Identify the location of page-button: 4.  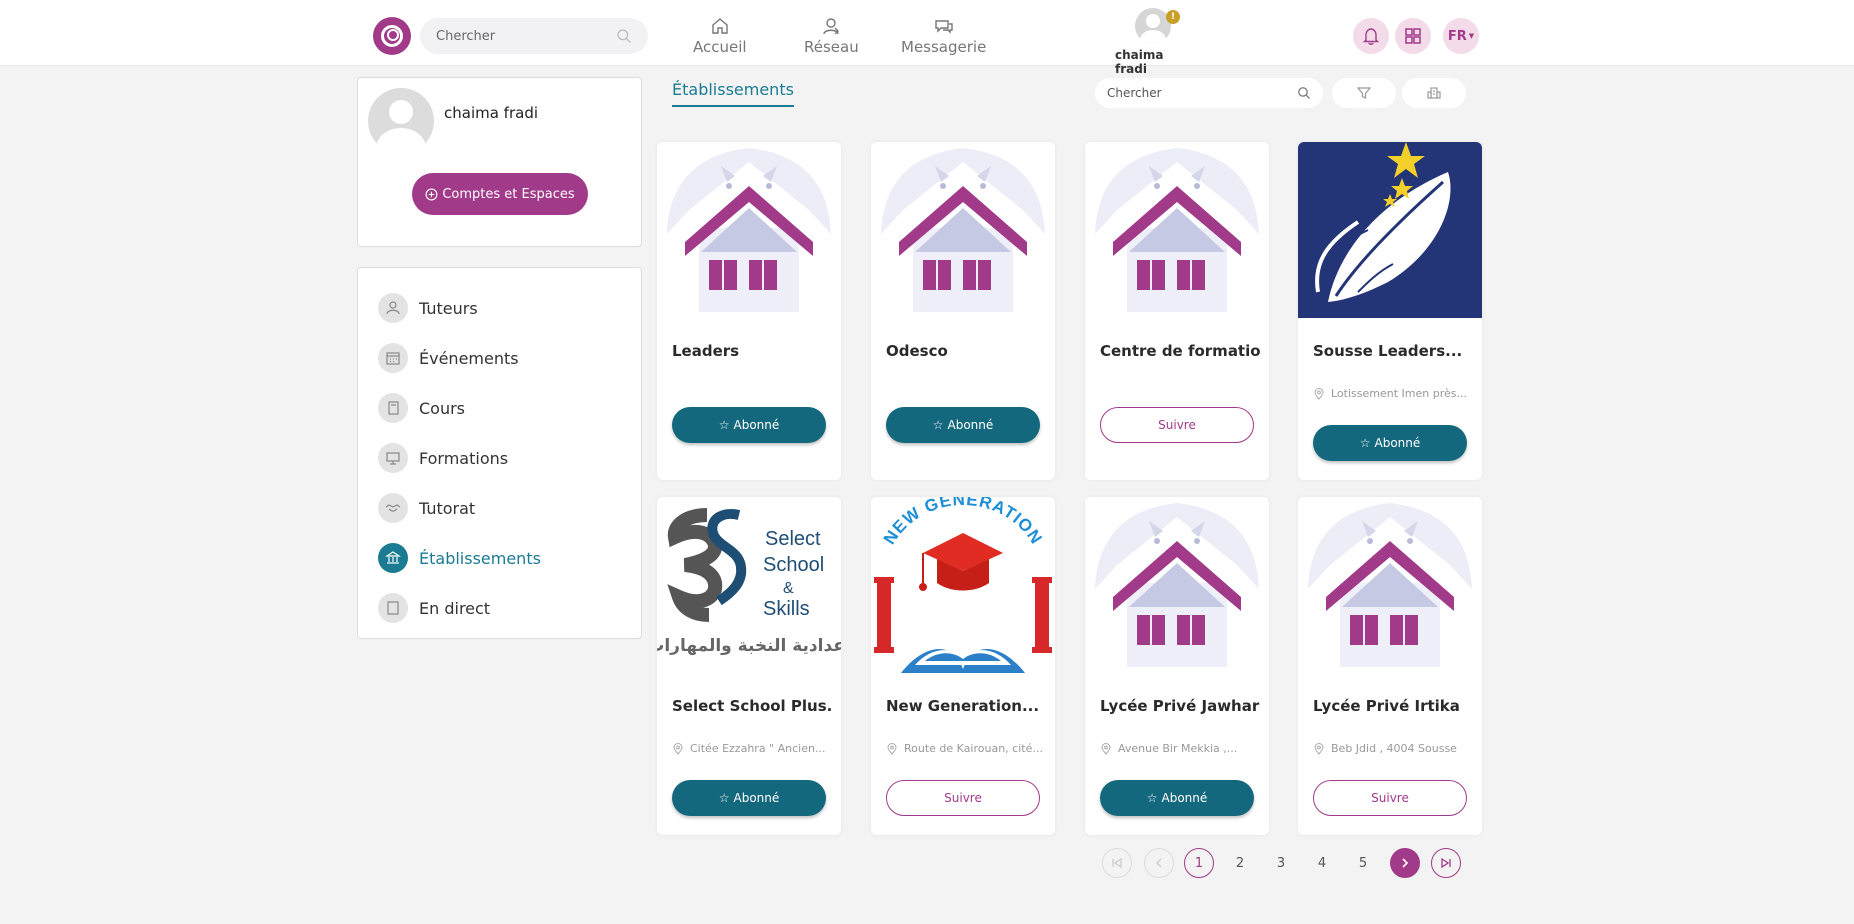
(1322, 863).